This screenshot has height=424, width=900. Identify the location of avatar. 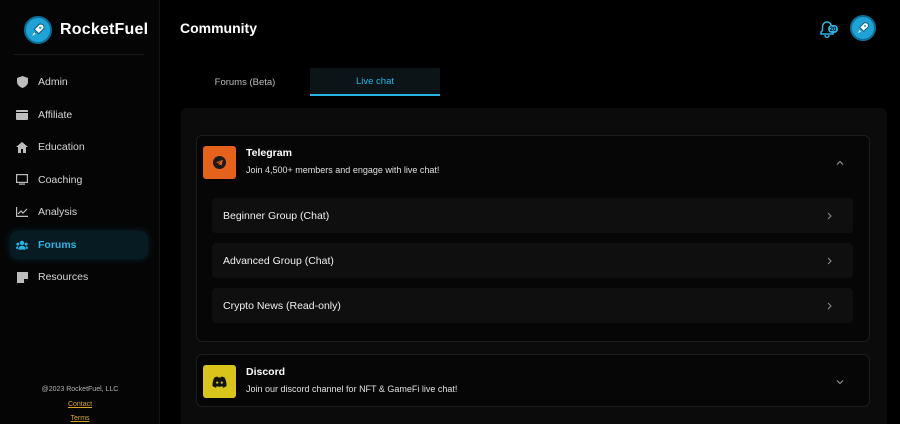
(863, 28).